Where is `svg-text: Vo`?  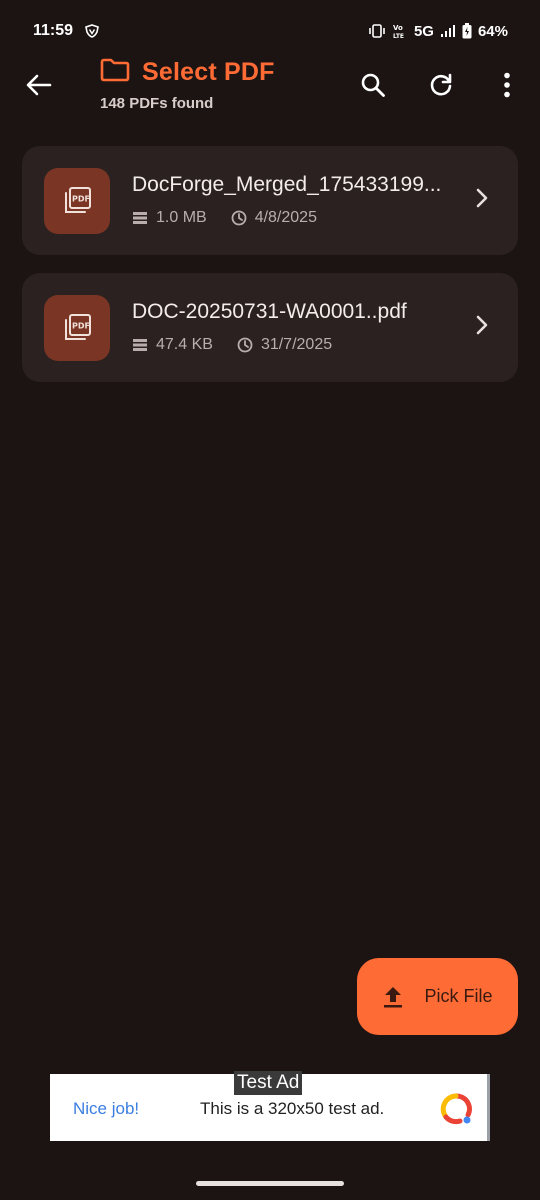 svg-text: Vo is located at coordinates (398, 28).